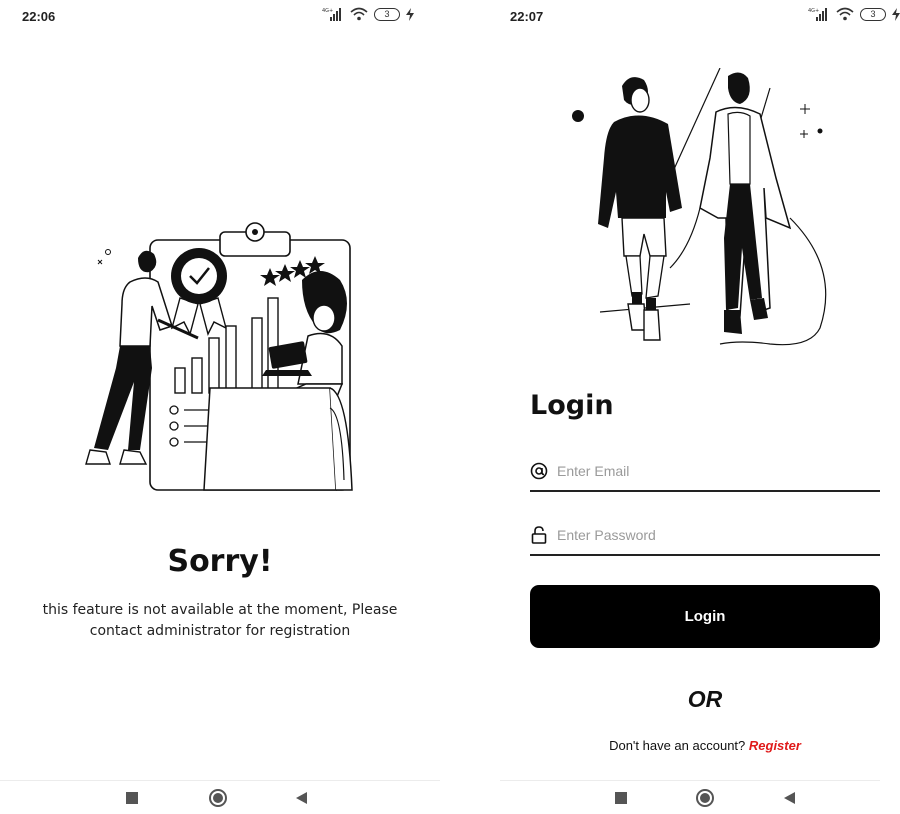  I want to click on register-link: Register, so click(775, 745).